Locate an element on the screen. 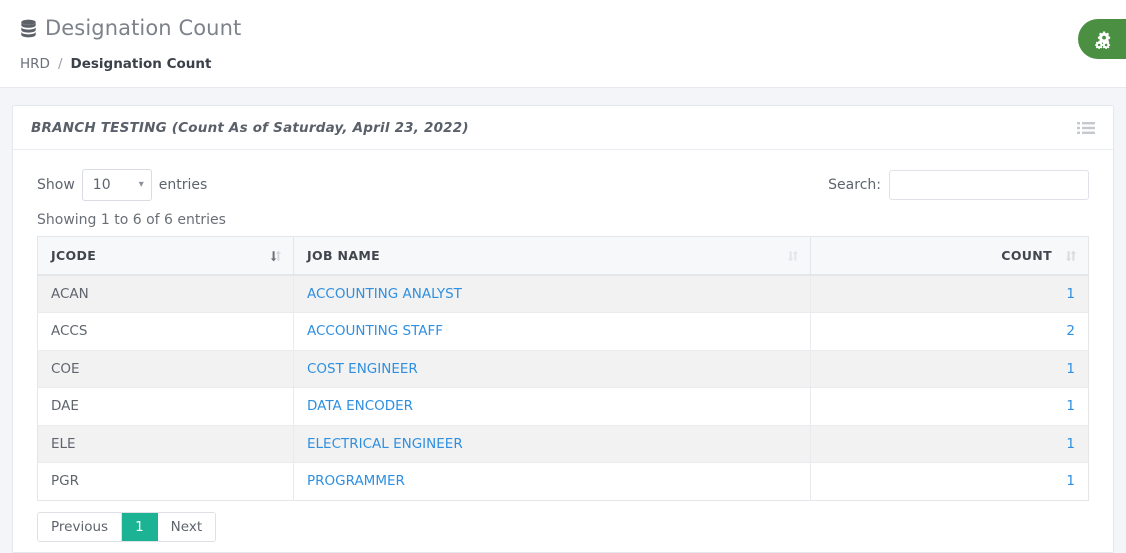 This screenshot has height=553, width=1126. cell-job-name: ACCOUNTING STAFF is located at coordinates (552, 331).